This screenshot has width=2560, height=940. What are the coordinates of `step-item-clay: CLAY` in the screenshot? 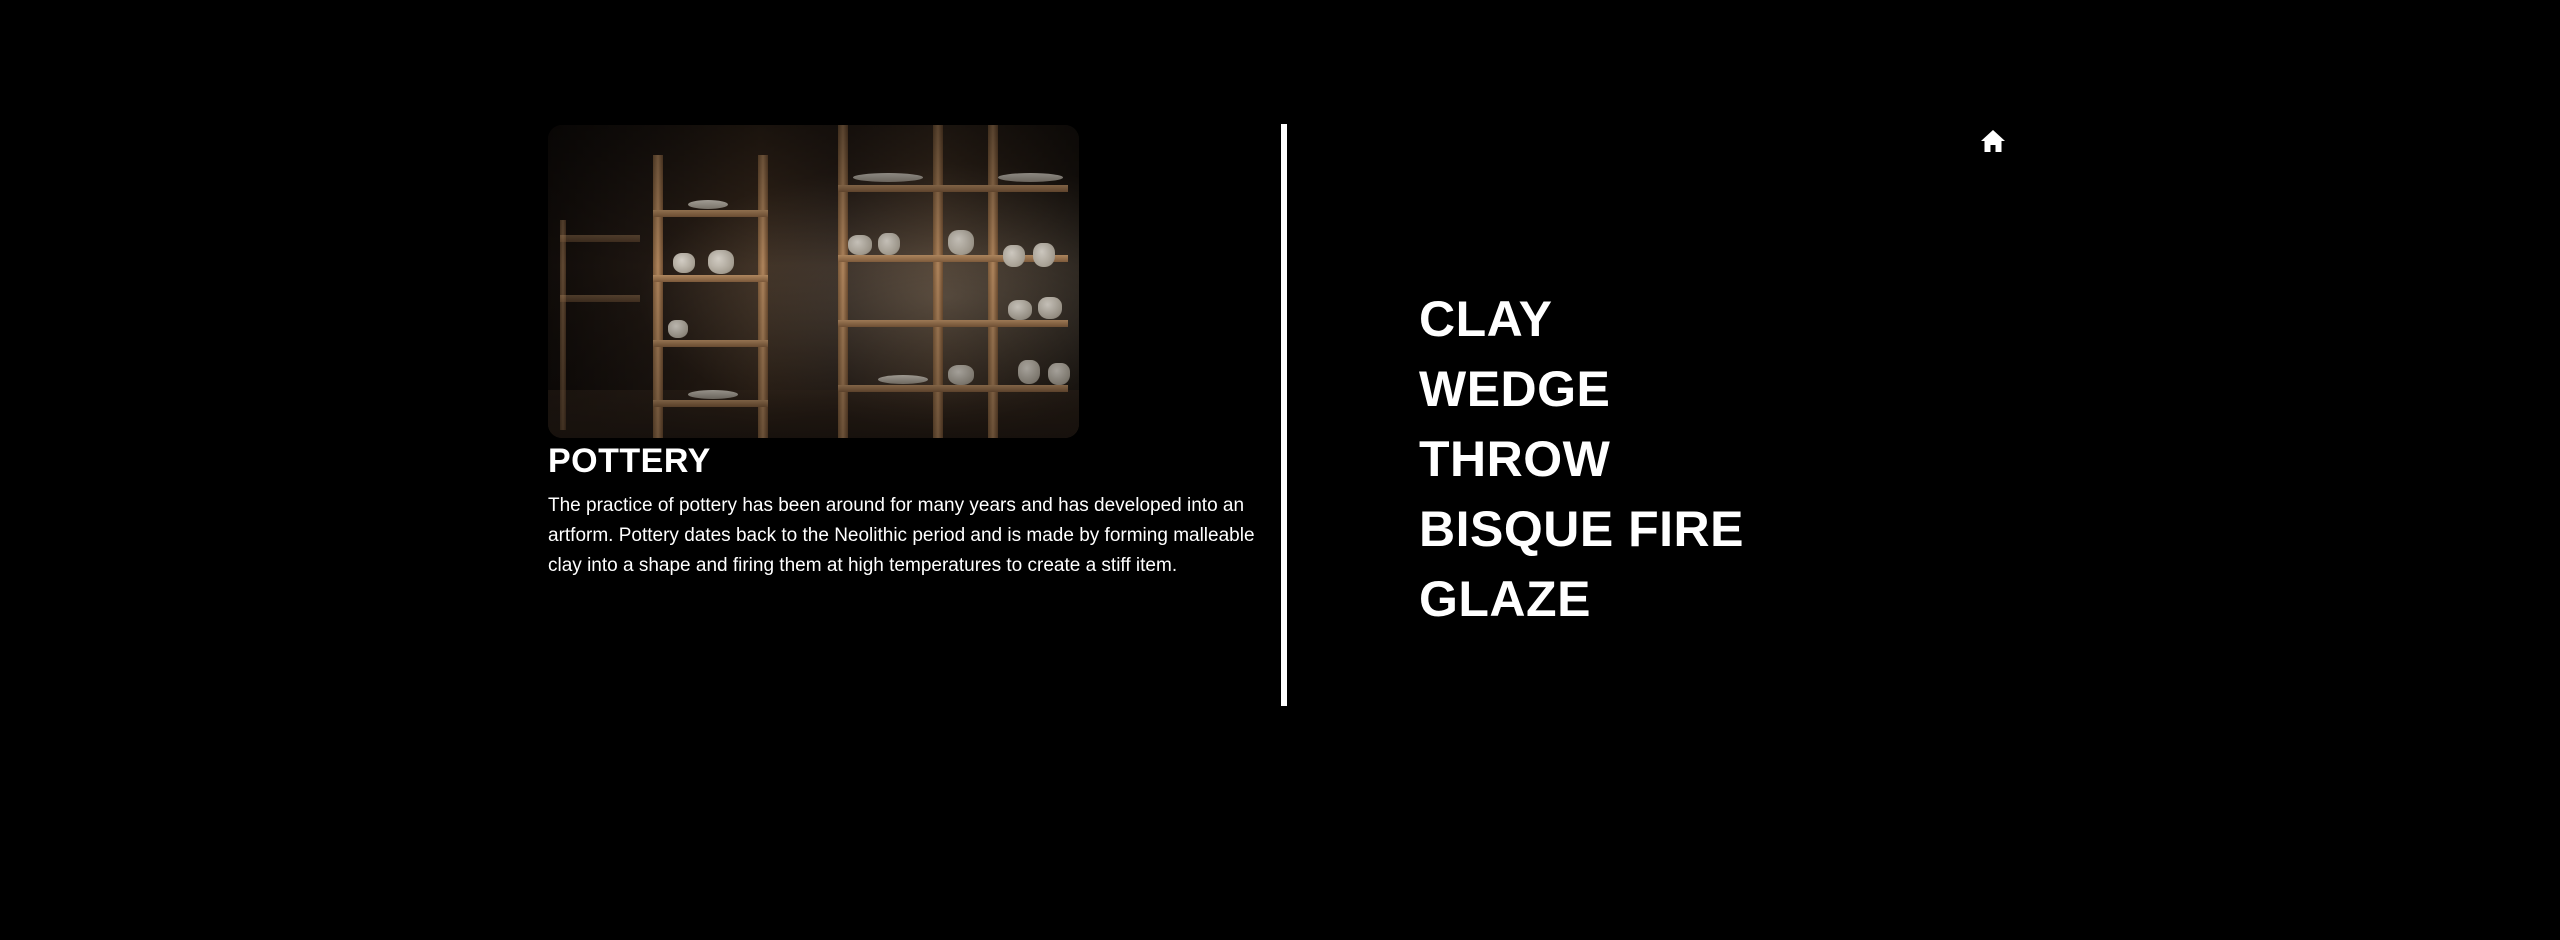 It's located at (1581, 319).